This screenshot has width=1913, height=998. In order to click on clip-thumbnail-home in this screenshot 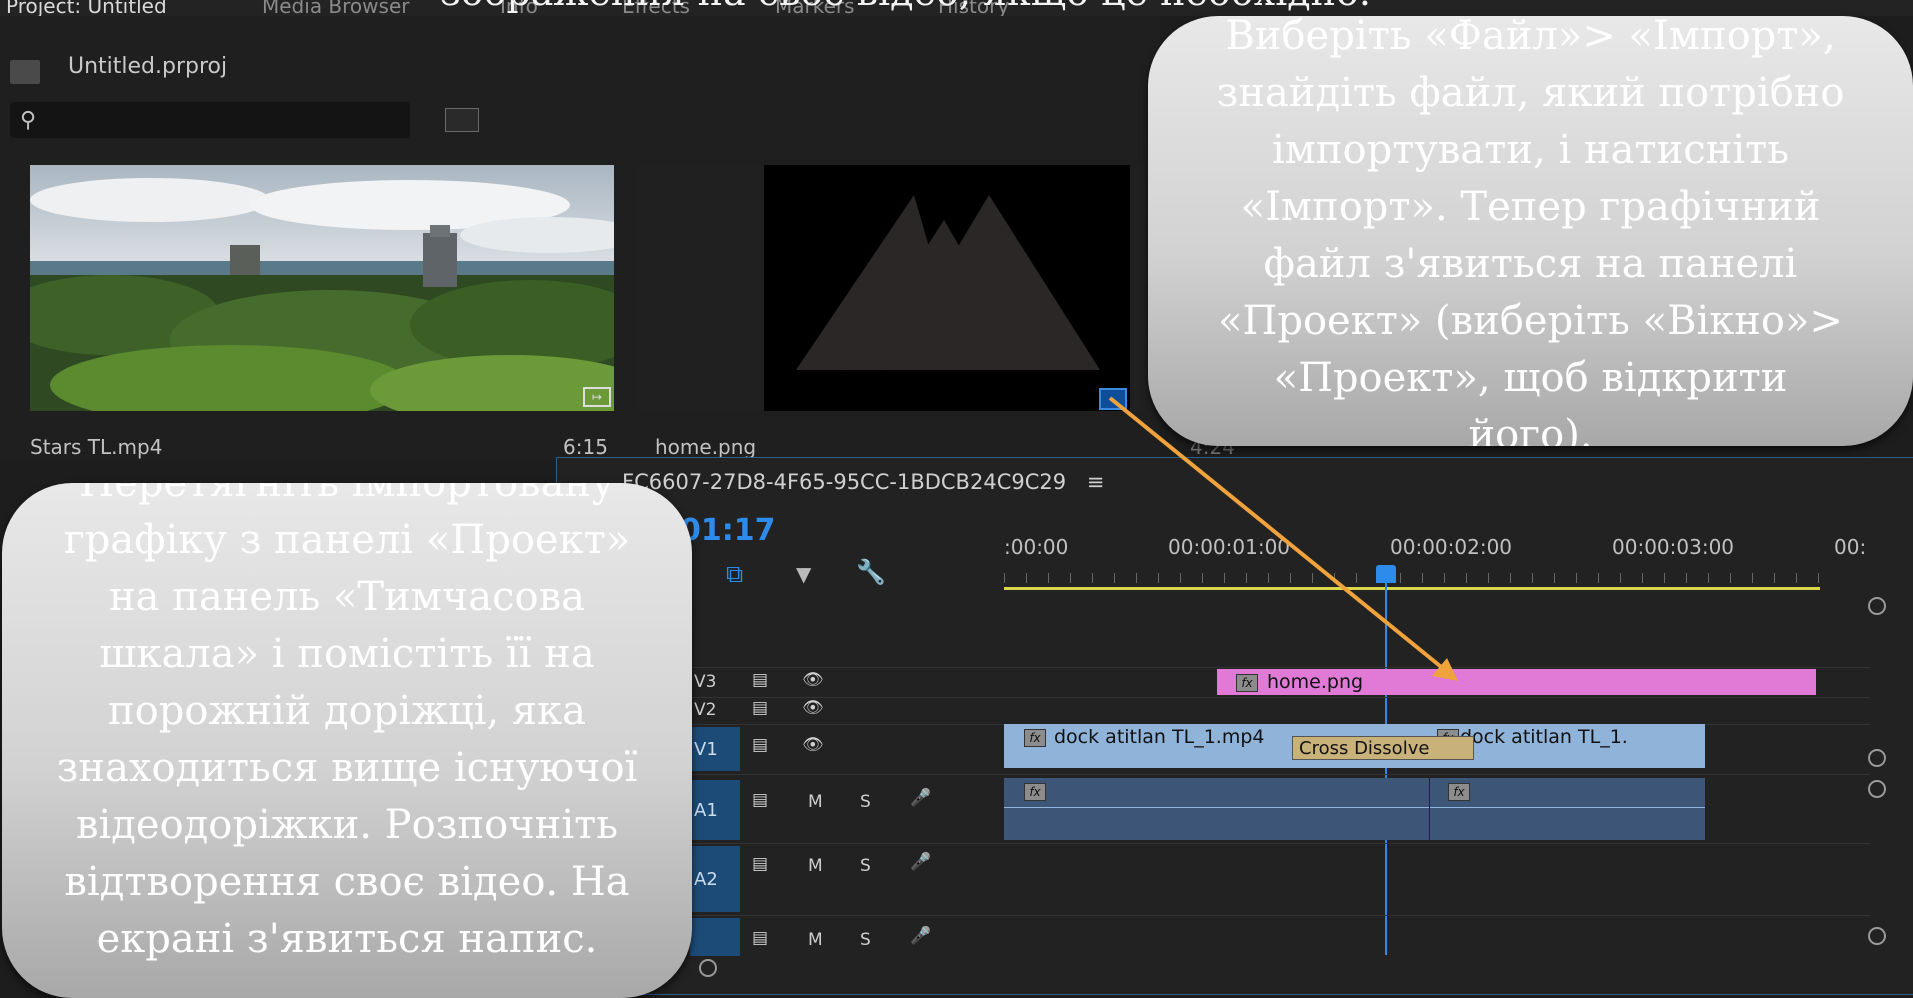, I will do `click(947, 288)`.